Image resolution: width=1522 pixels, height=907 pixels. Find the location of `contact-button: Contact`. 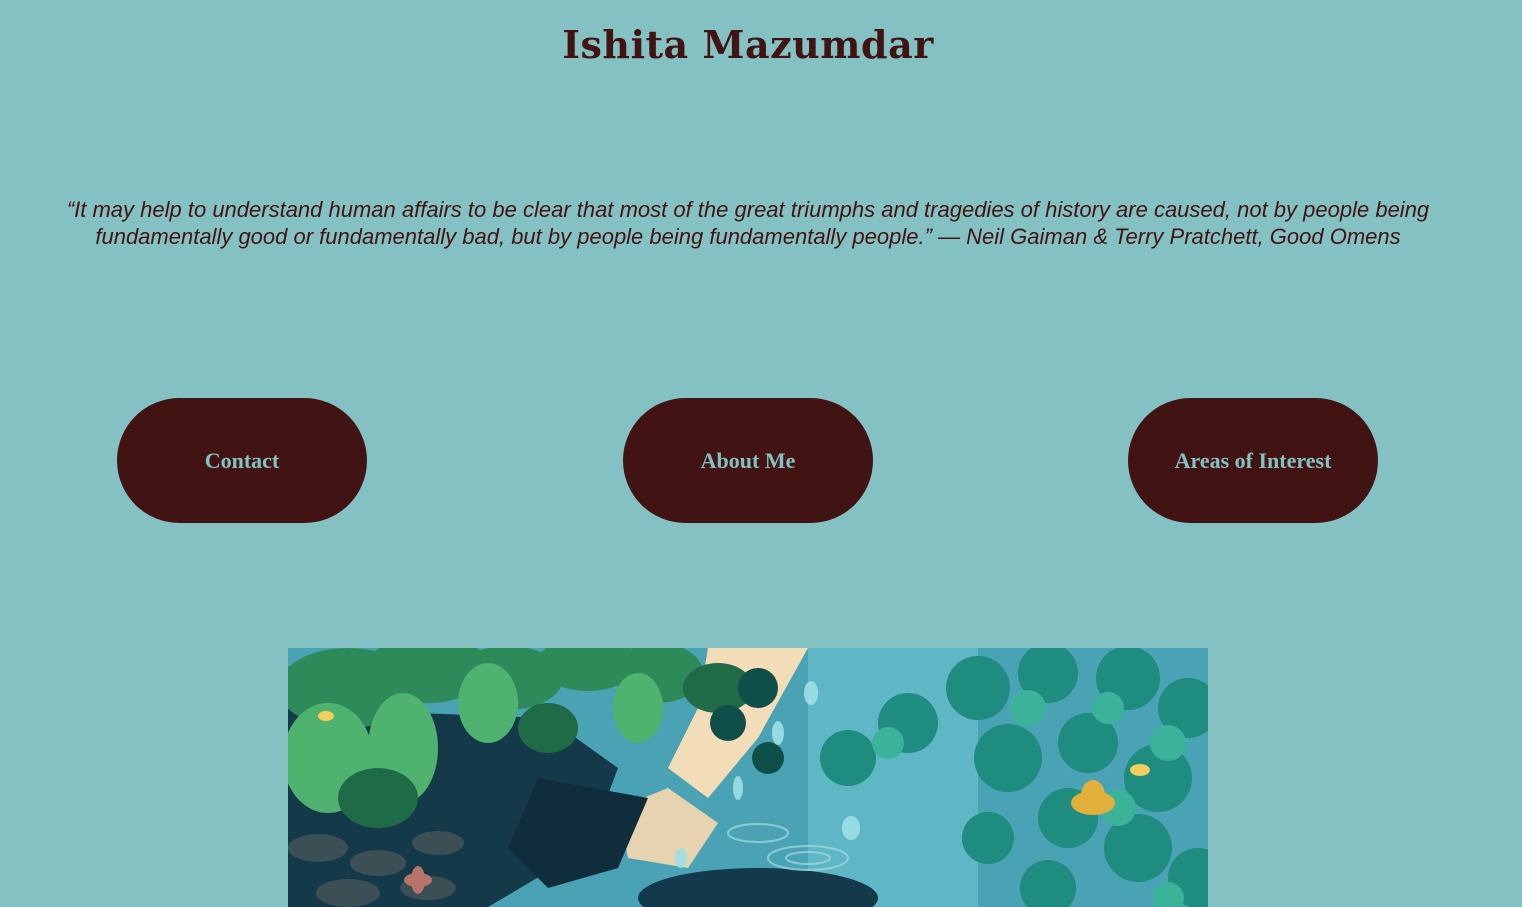

contact-button: Contact is located at coordinates (242, 460).